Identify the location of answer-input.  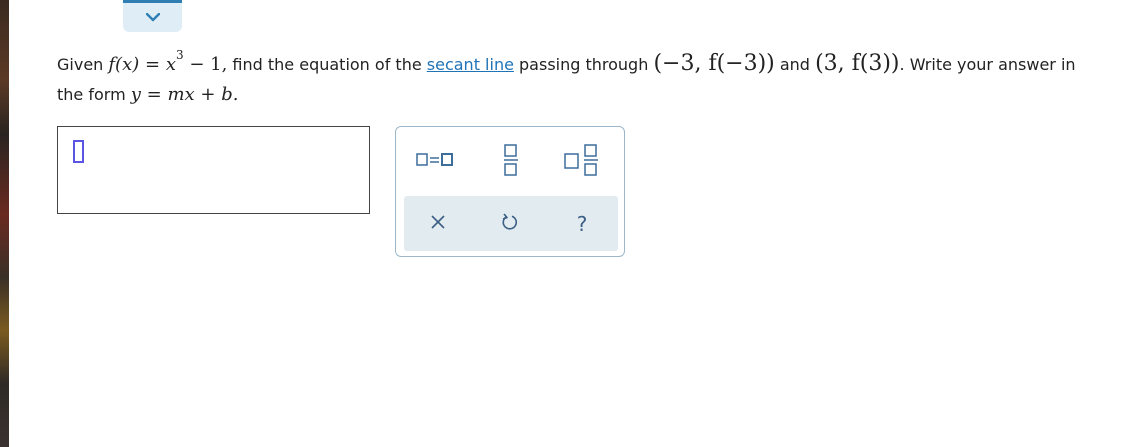
(213, 170).